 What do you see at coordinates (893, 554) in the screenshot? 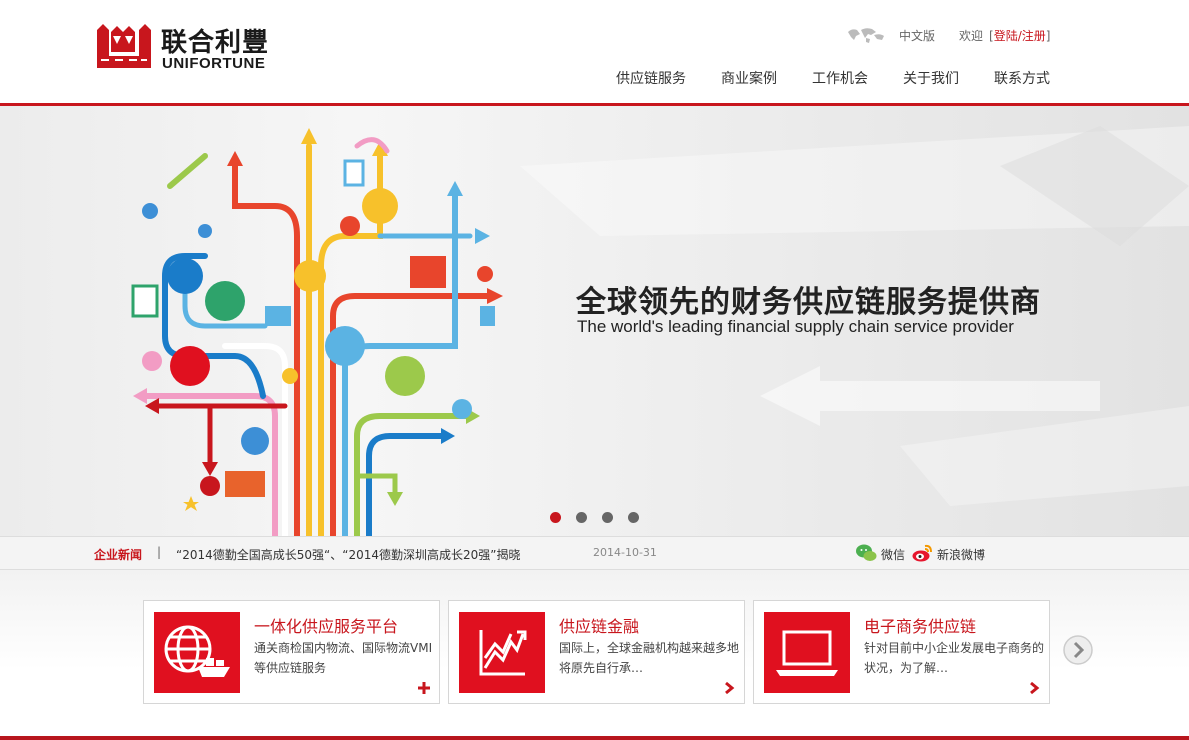
I see `wechat-link: 微信` at bounding box center [893, 554].